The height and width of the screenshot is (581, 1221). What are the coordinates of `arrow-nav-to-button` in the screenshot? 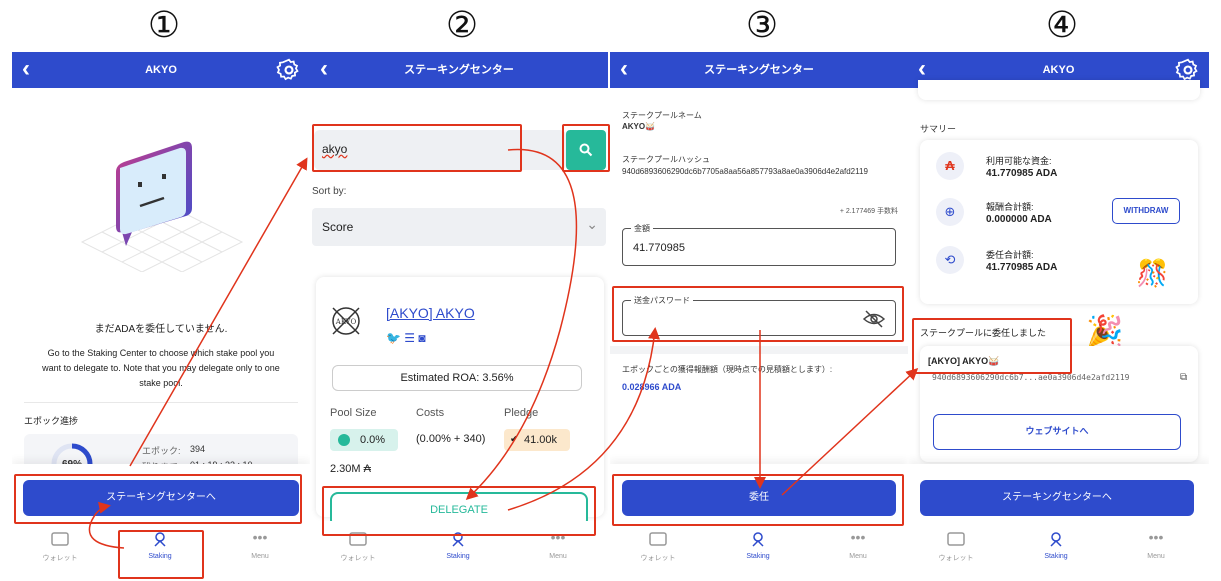 It's located at (106, 525).